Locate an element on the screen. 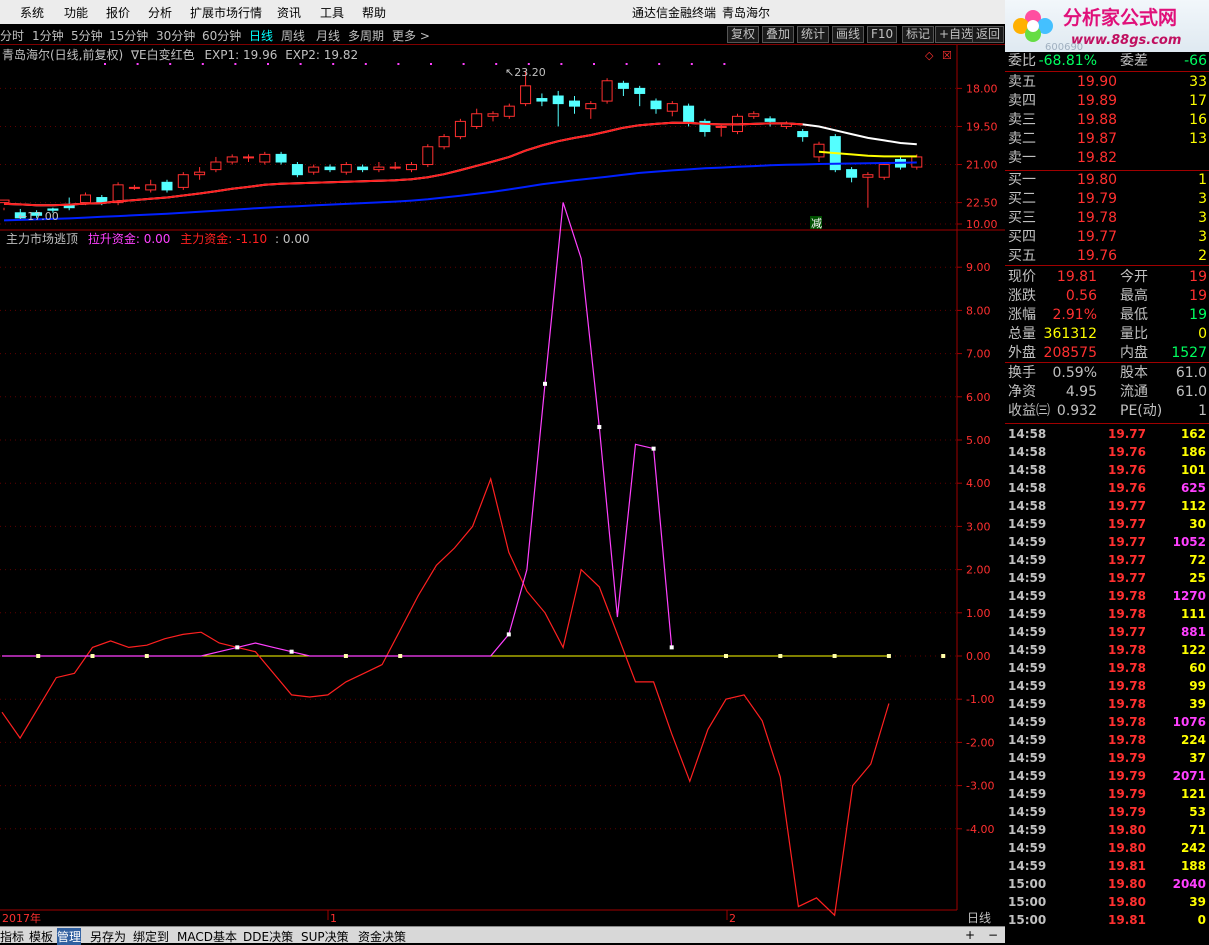 Image resolution: width=1209 pixels, height=945 pixels. period-timeshare: 分时 is located at coordinates (12, 35).